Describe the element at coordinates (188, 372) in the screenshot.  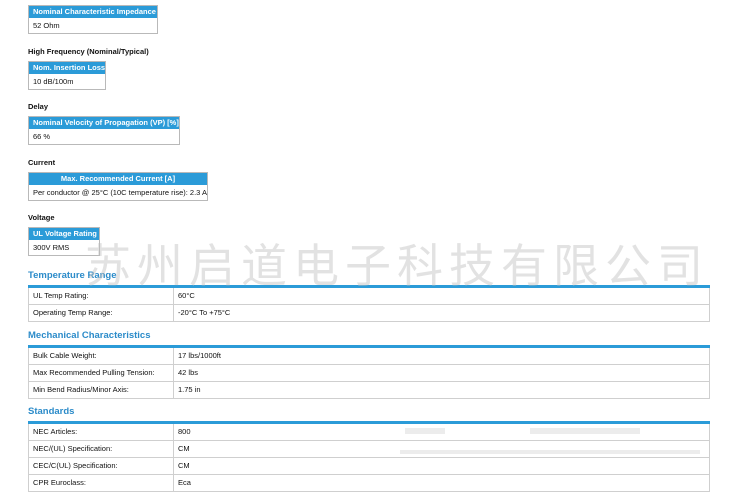
I see `row-value: 42 lbs` at that location.